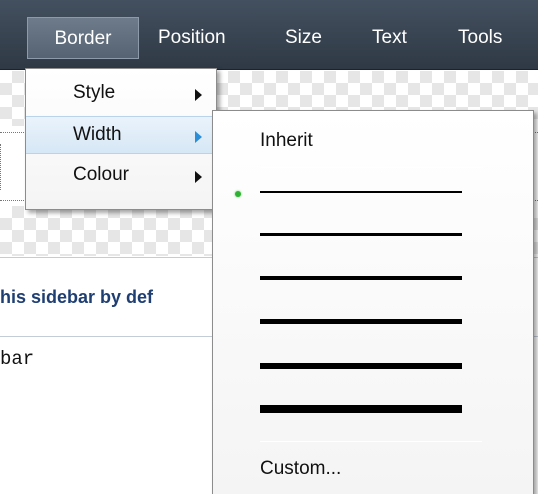  I want to click on menu-size: Size, so click(303, 38).